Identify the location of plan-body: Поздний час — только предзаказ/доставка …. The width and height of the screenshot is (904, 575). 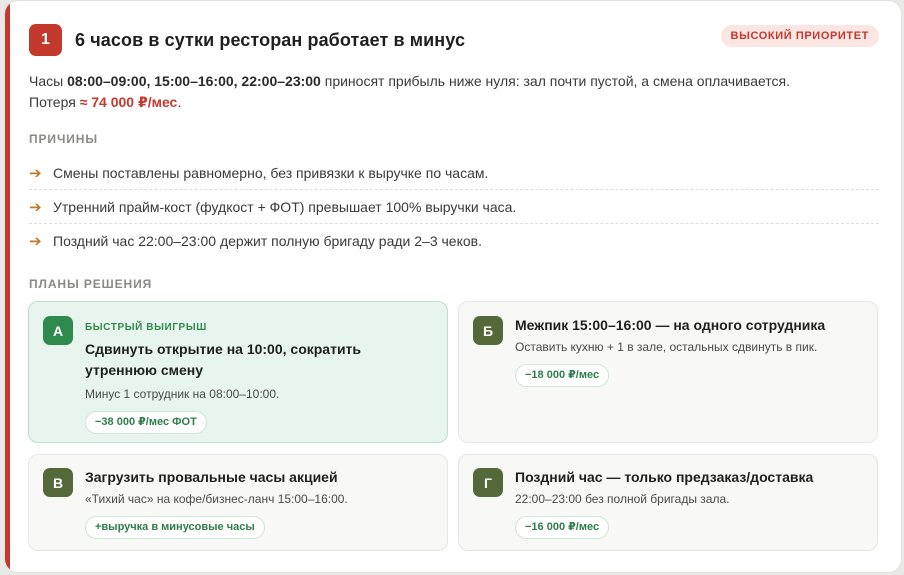
(689, 503).